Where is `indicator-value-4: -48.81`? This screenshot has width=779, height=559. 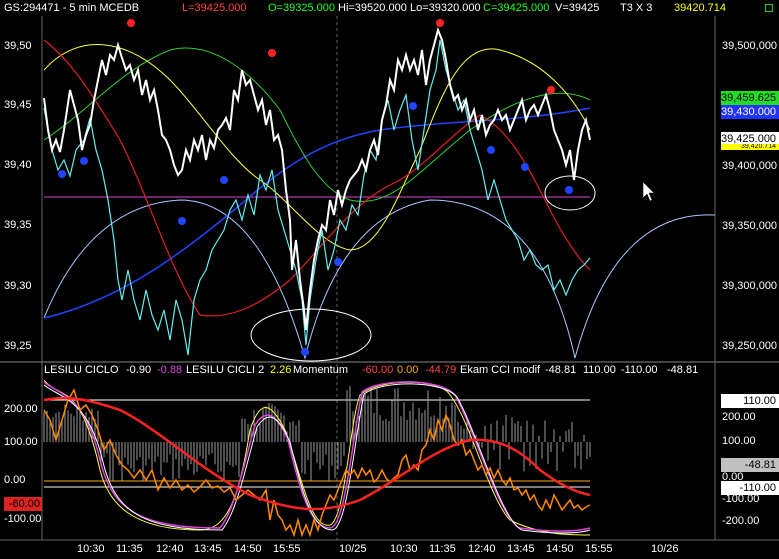 indicator-value-4: -48.81 is located at coordinates (561, 370).